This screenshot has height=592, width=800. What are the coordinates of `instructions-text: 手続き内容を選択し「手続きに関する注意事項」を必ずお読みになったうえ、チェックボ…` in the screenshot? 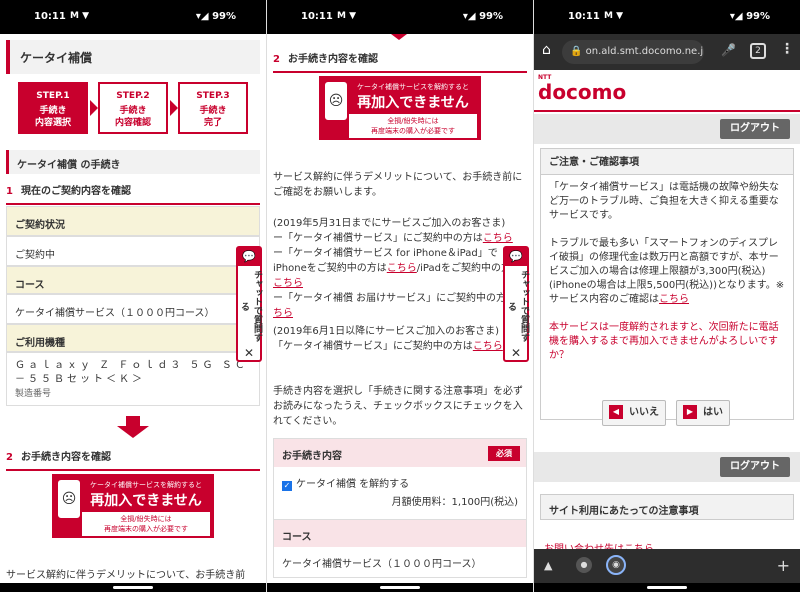 It's located at (398, 406).